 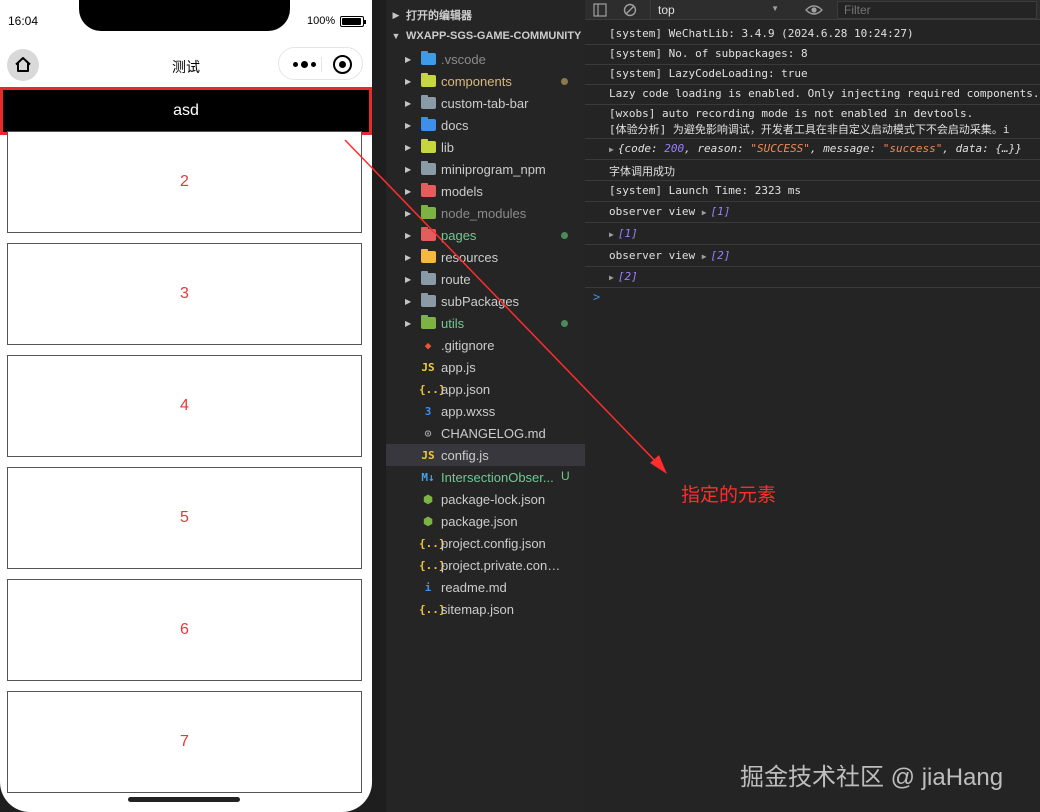 What do you see at coordinates (493, 433) in the screenshot?
I see `tree-item-label: CHANGELOG.md` at bounding box center [493, 433].